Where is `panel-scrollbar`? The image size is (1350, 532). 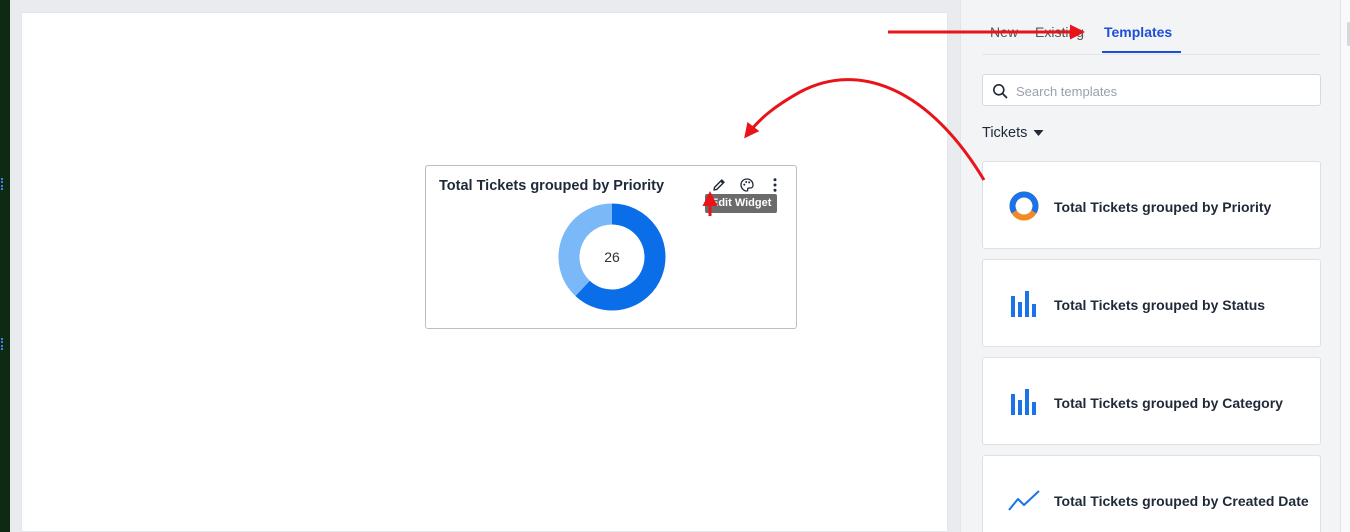
panel-scrollbar is located at coordinates (1345, 266).